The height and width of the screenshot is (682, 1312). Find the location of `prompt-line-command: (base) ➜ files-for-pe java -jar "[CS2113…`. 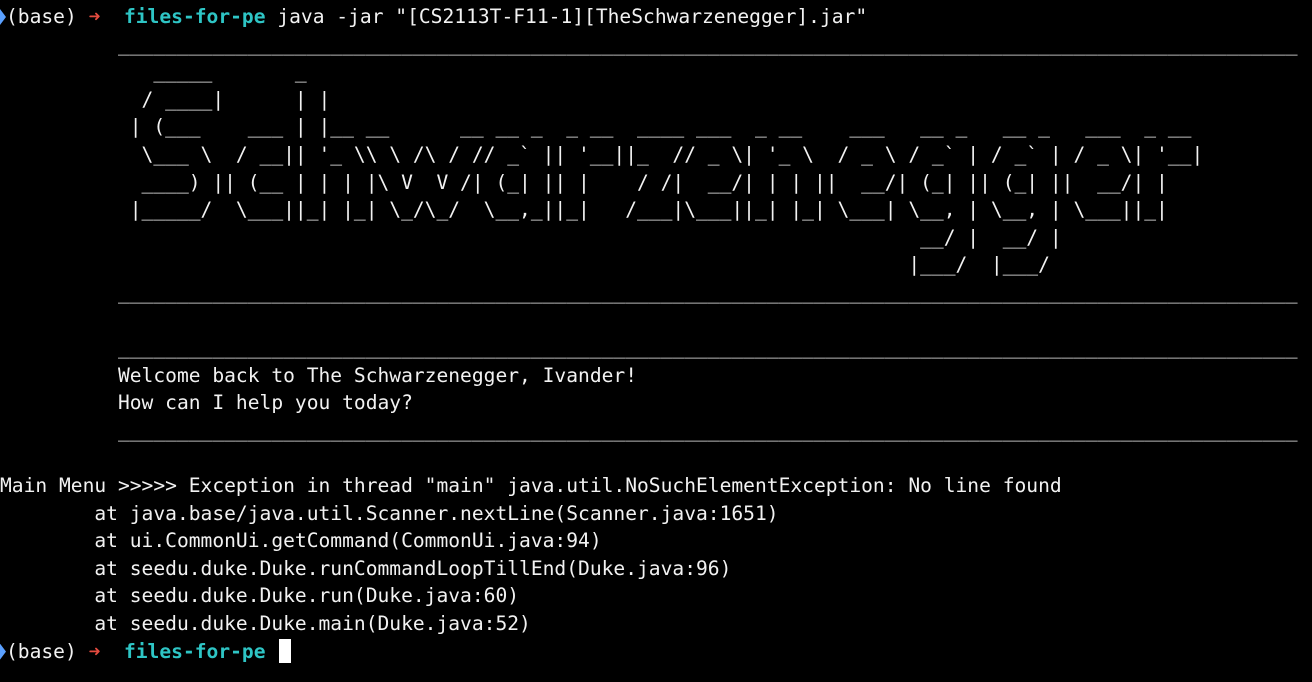

prompt-line-command: (base) ➜ files-for-pe java -jar "[CS2113… is located at coordinates (656, 17).